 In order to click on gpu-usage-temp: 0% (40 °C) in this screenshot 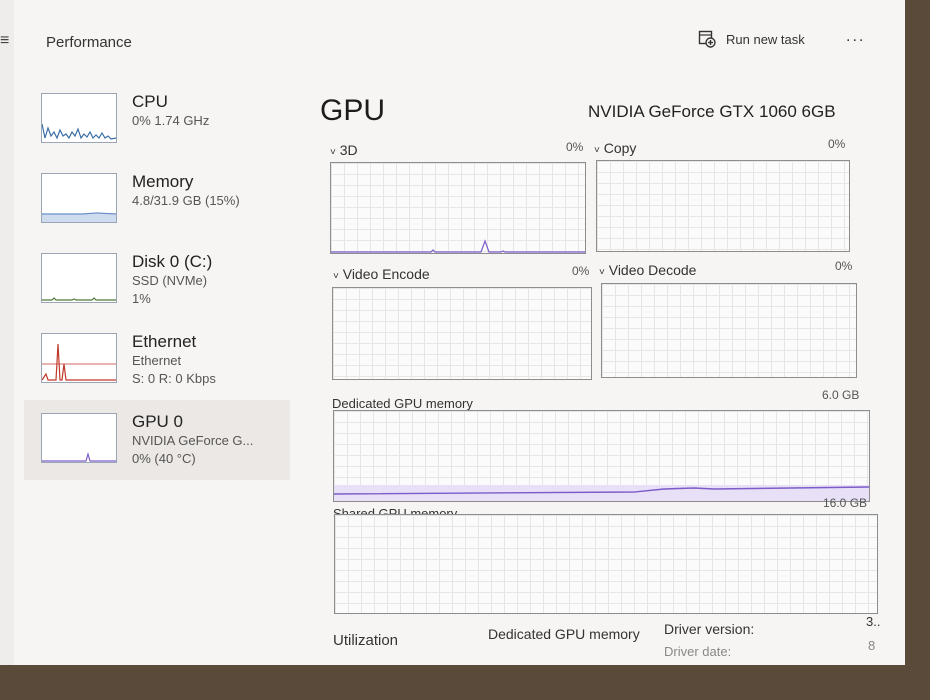, I will do `click(164, 458)`.